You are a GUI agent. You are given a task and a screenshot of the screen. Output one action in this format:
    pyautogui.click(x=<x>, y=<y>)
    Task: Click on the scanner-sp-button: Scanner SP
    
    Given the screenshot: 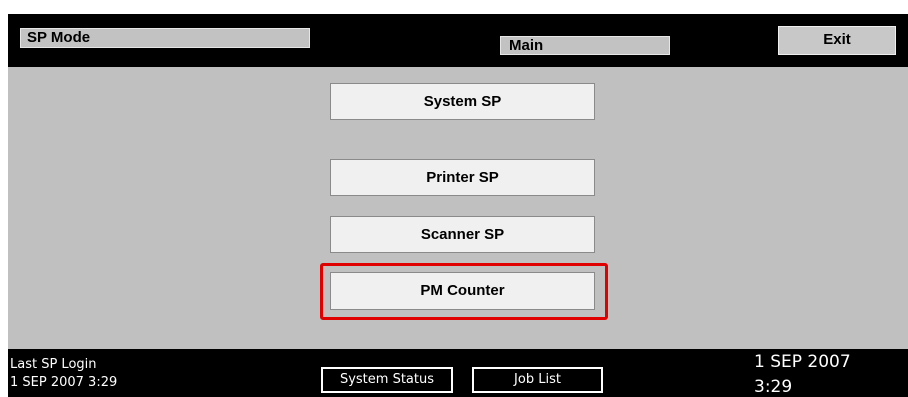 What is the action you would take?
    pyautogui.click(x=462, y=234)
    